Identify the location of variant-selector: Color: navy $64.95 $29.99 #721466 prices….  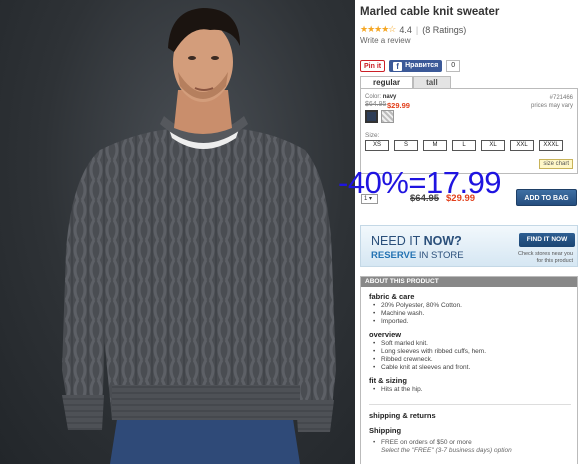
(469, 131).